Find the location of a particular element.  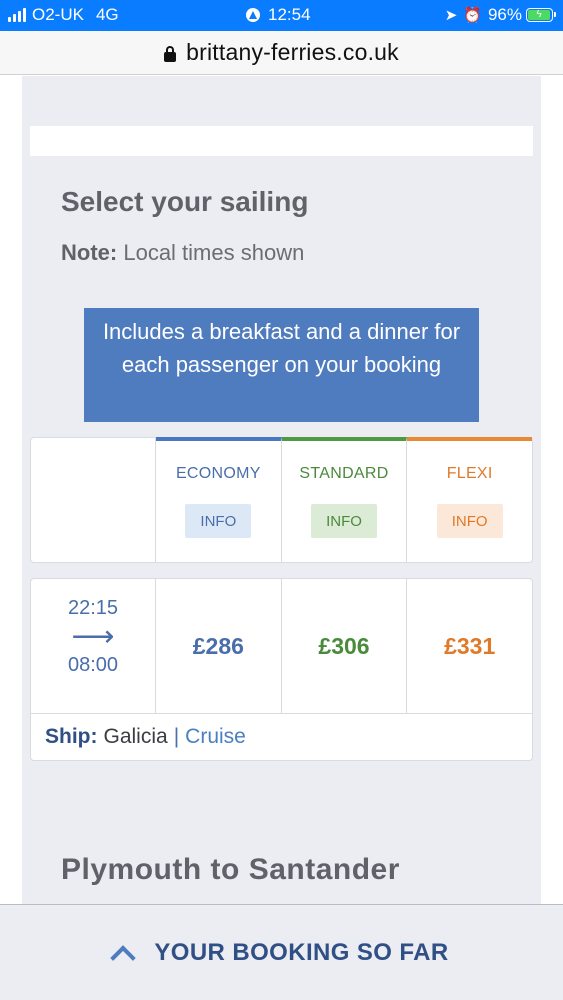

fare-name-standard: STANDARD is located at coordinates (344, 473).